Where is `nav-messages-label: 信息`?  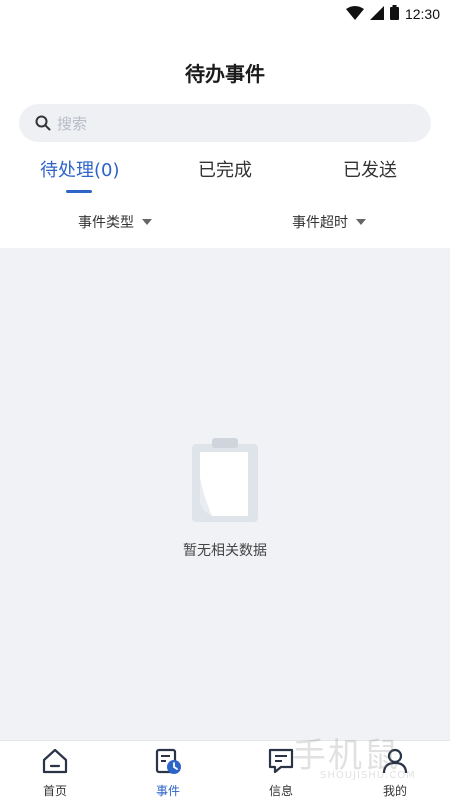 nav-messages-label: 信息 is located at coordinates (280, 791).